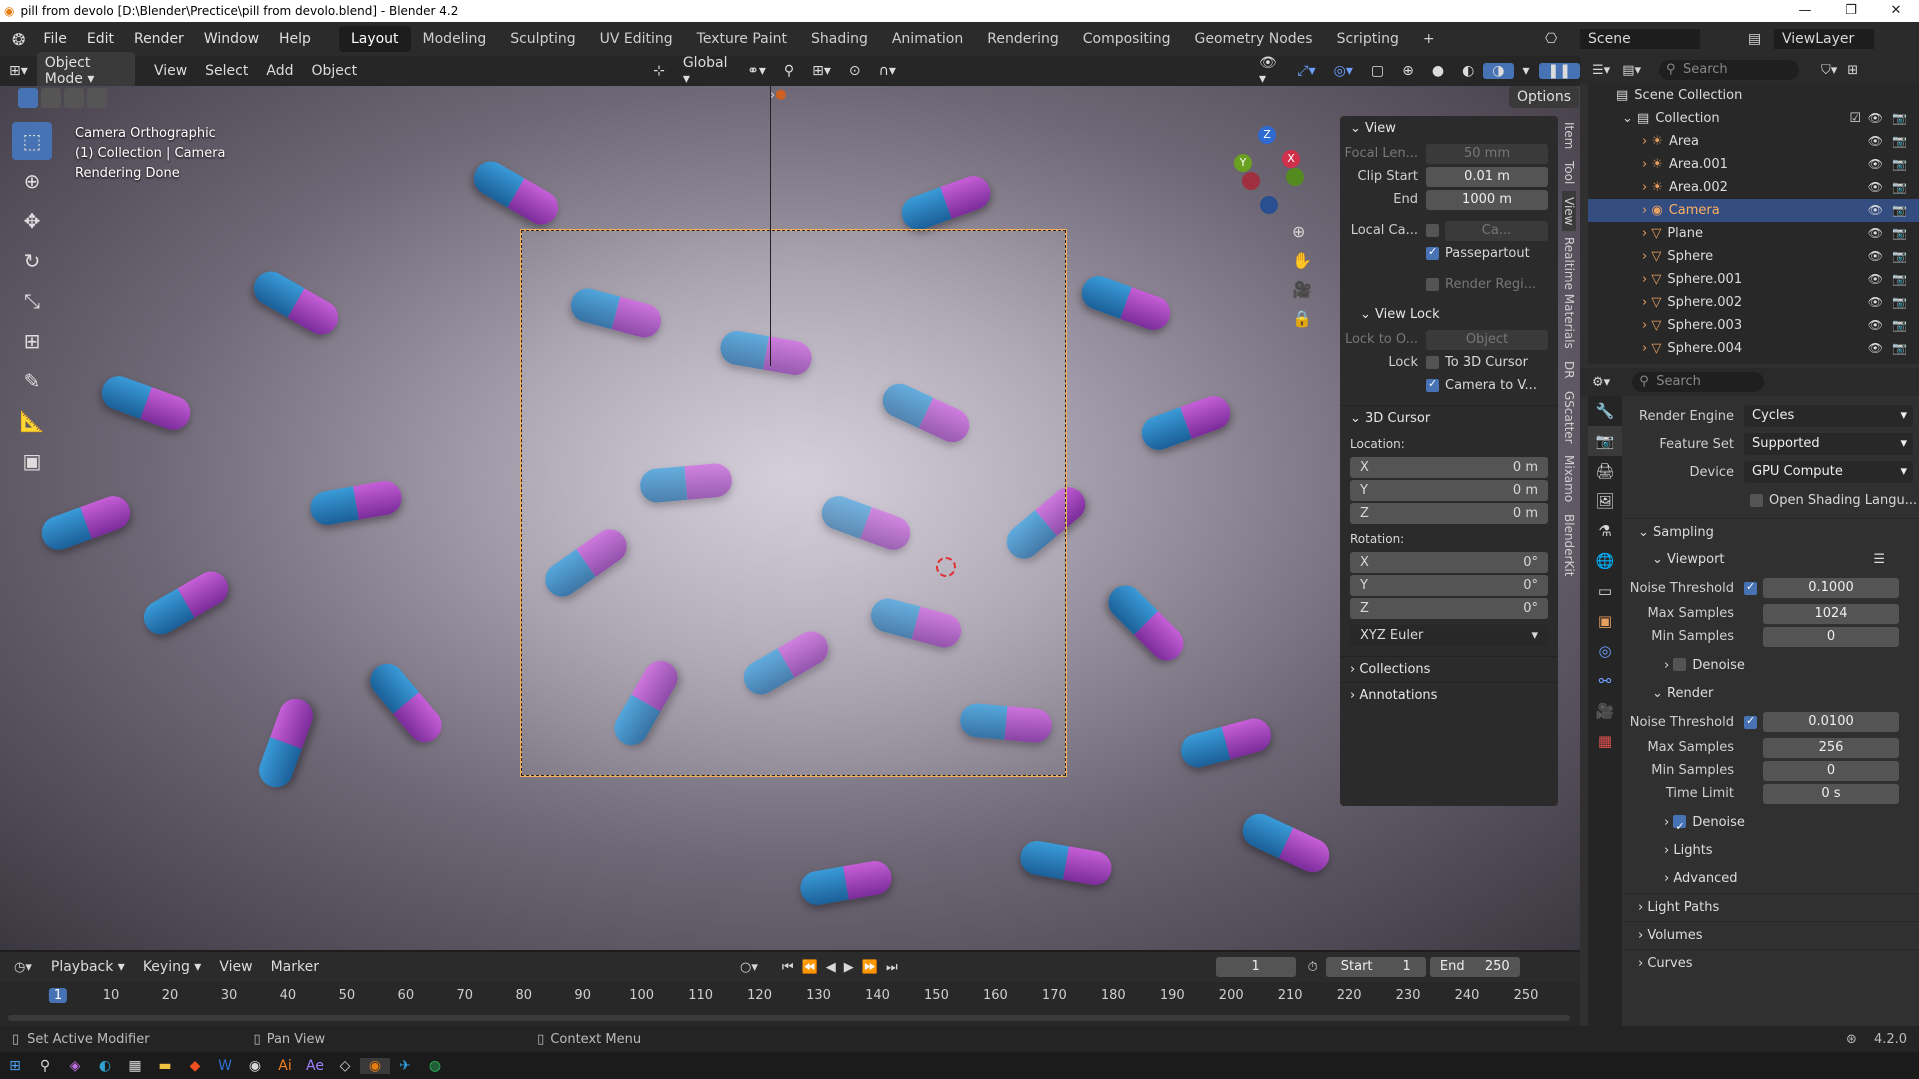  What do you see at coordinates (1756, 500) in the screenshot?
I see `osl-checkbox` at bounding box center [1756, 500].